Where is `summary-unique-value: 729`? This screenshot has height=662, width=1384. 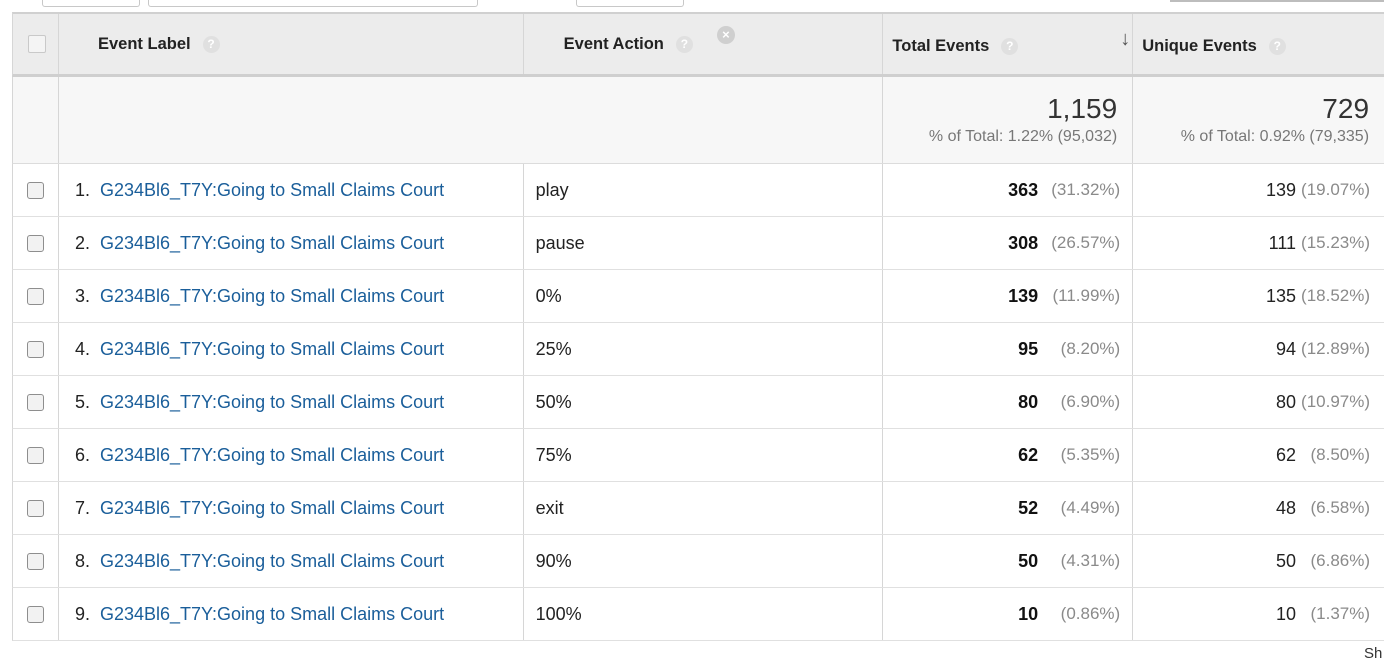 summary-unique-value: 729 is located at coordinates (1346, 108).